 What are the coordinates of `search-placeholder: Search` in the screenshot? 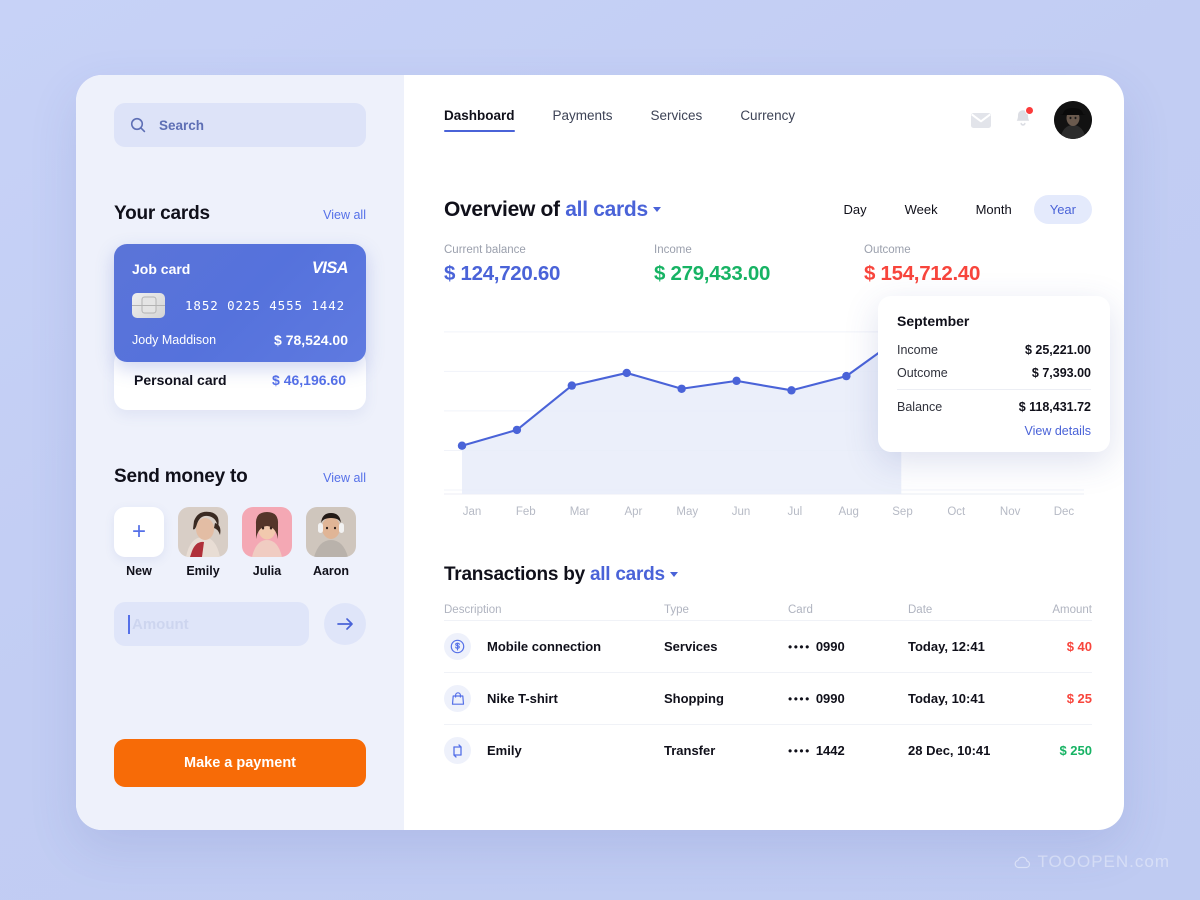 It's located at (182, 125).